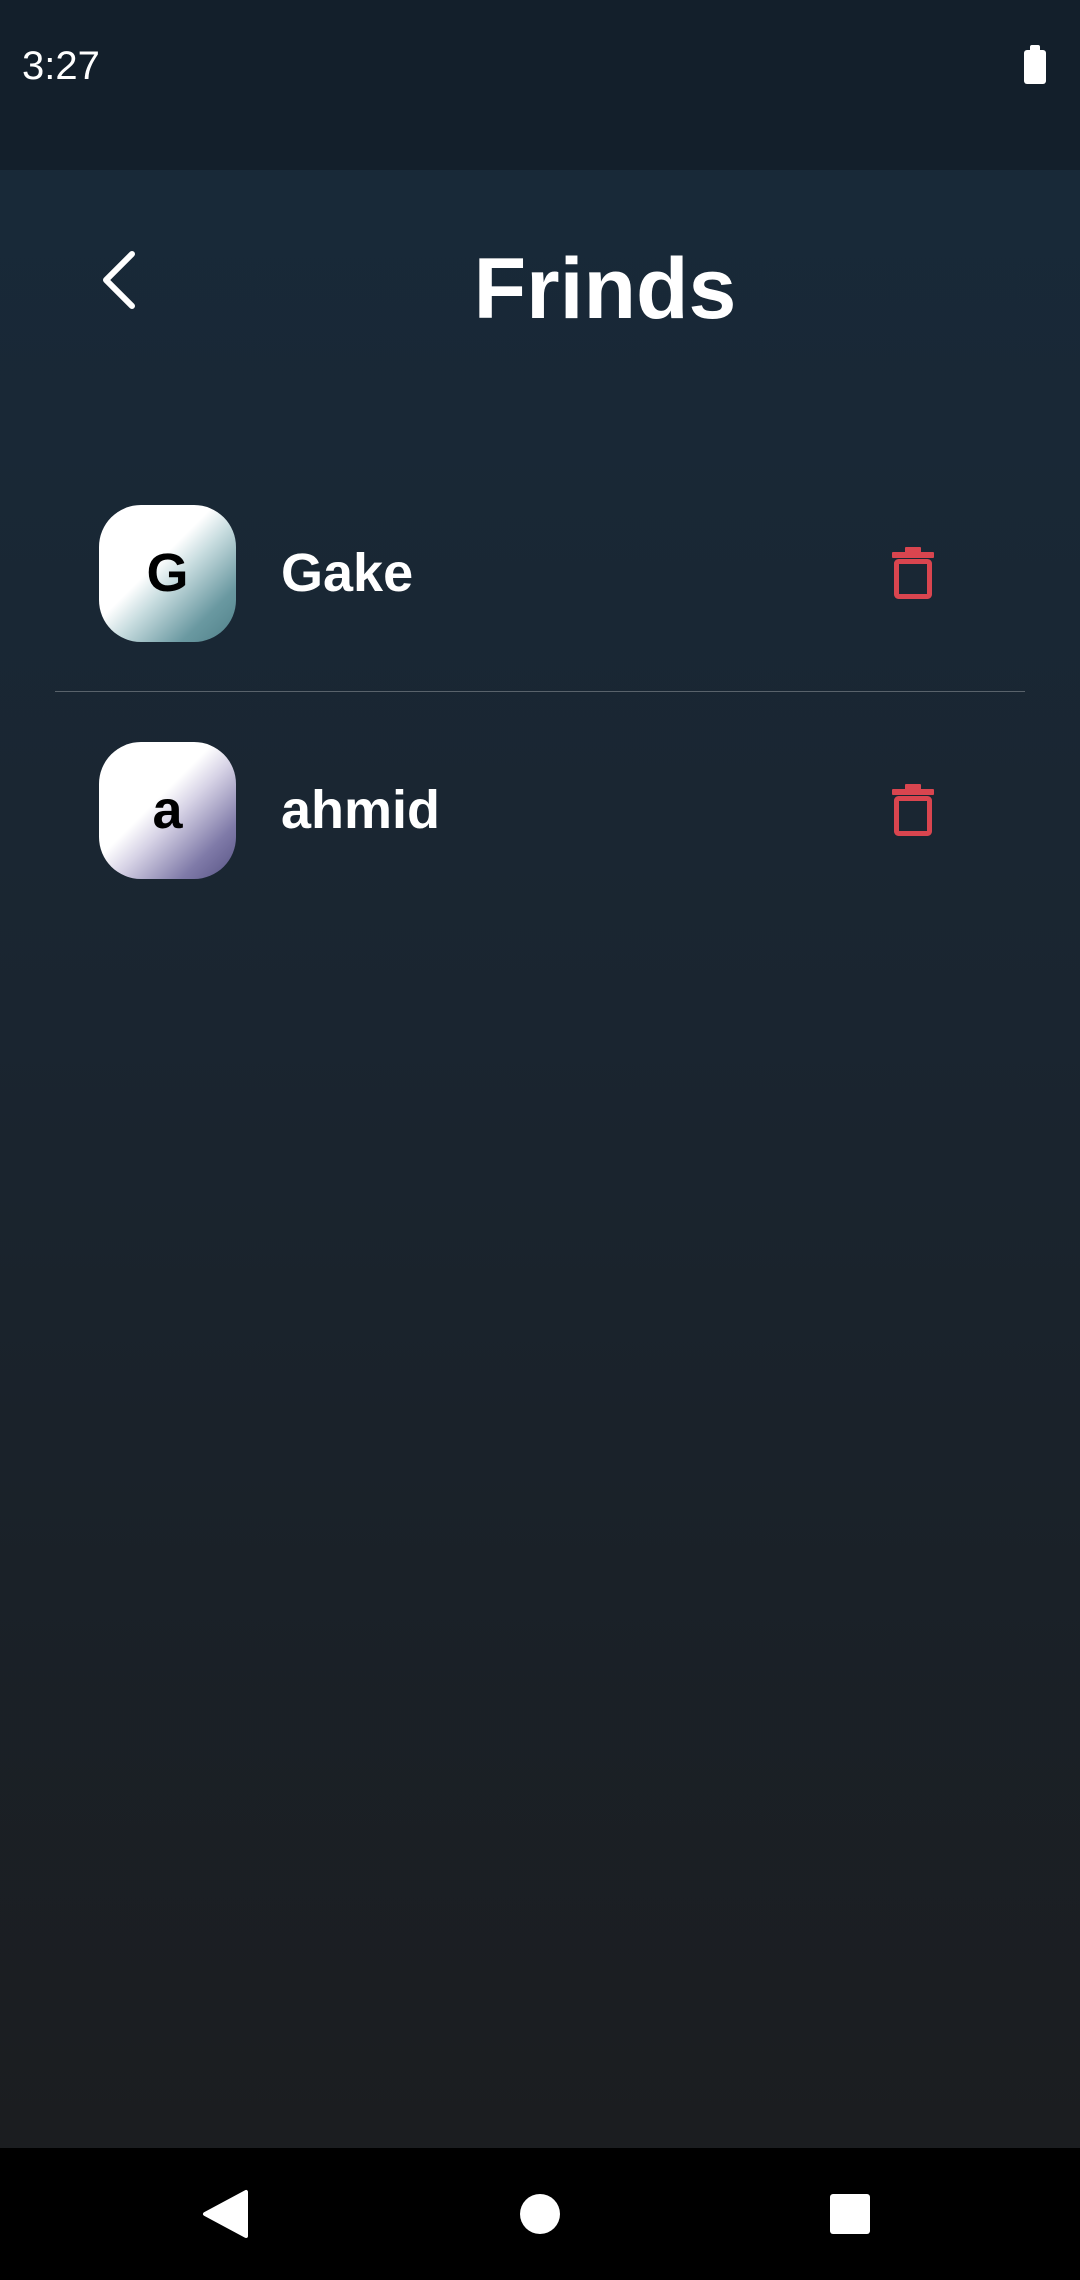 Image resolution: width=1080 pixels, height=2280 pixels. I want to click on header: Frinds, so click(540, 295).